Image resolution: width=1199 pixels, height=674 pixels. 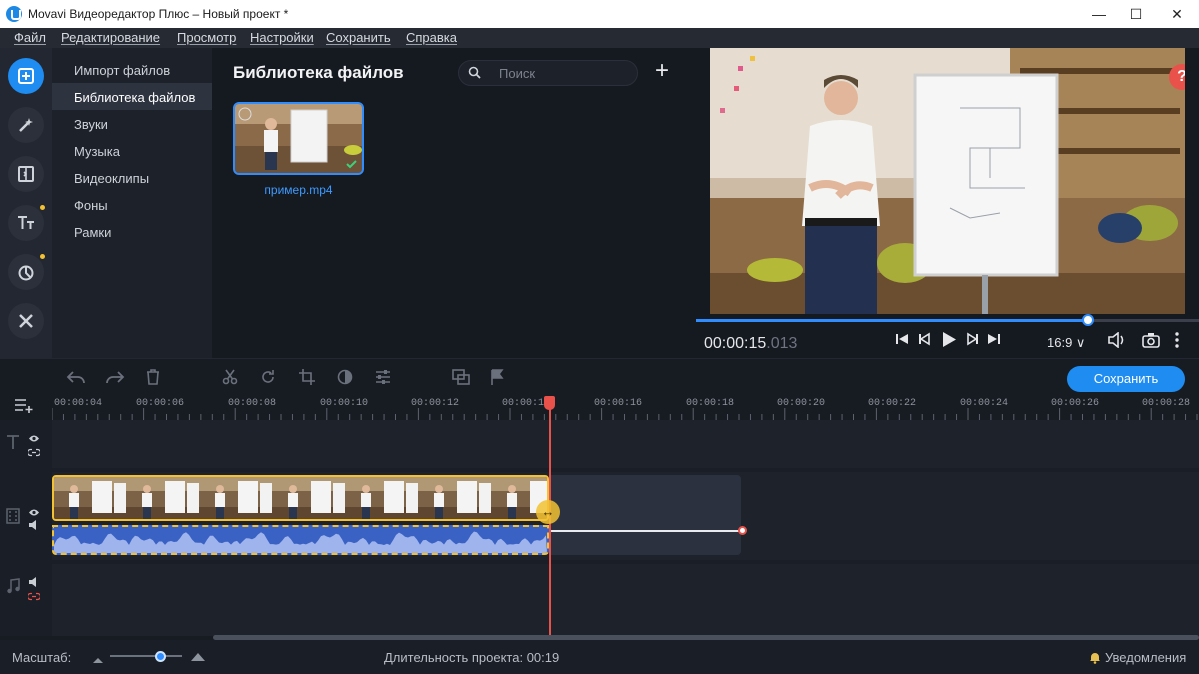 What do you see at coordinates (1145, 657) in the screenshot?
I see `notifications-link: Уведомления` at bounding box center [1145, 657].